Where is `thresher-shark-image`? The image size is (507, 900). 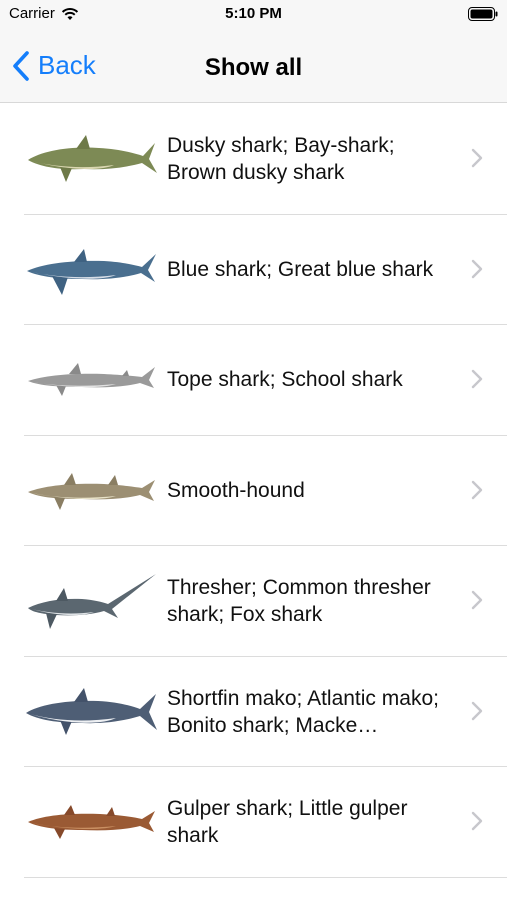
thresher-shark-image is located at coordinates (92, 601).